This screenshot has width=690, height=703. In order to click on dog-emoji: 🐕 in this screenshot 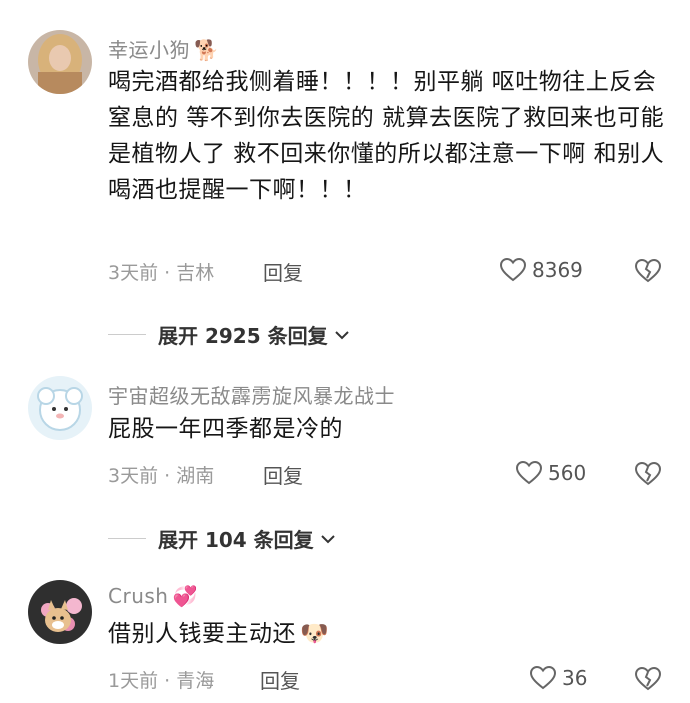, I will do `click(207, 50)`.